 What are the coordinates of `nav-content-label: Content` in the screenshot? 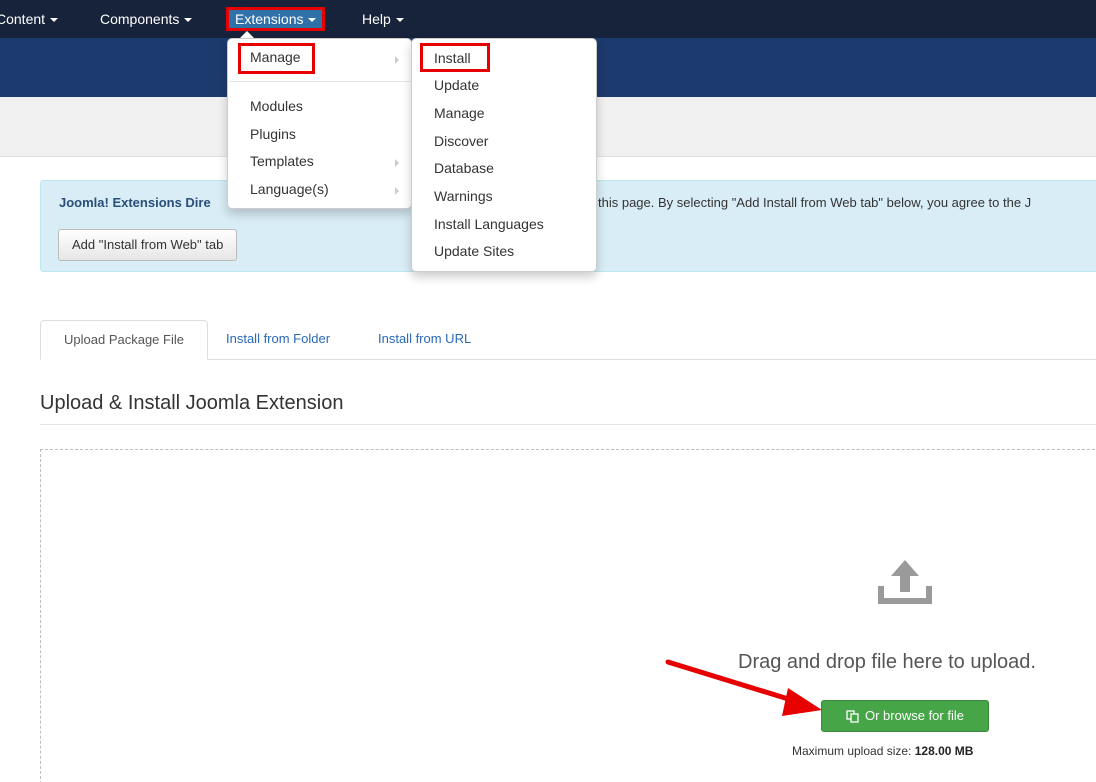 It's located at (23, 19).